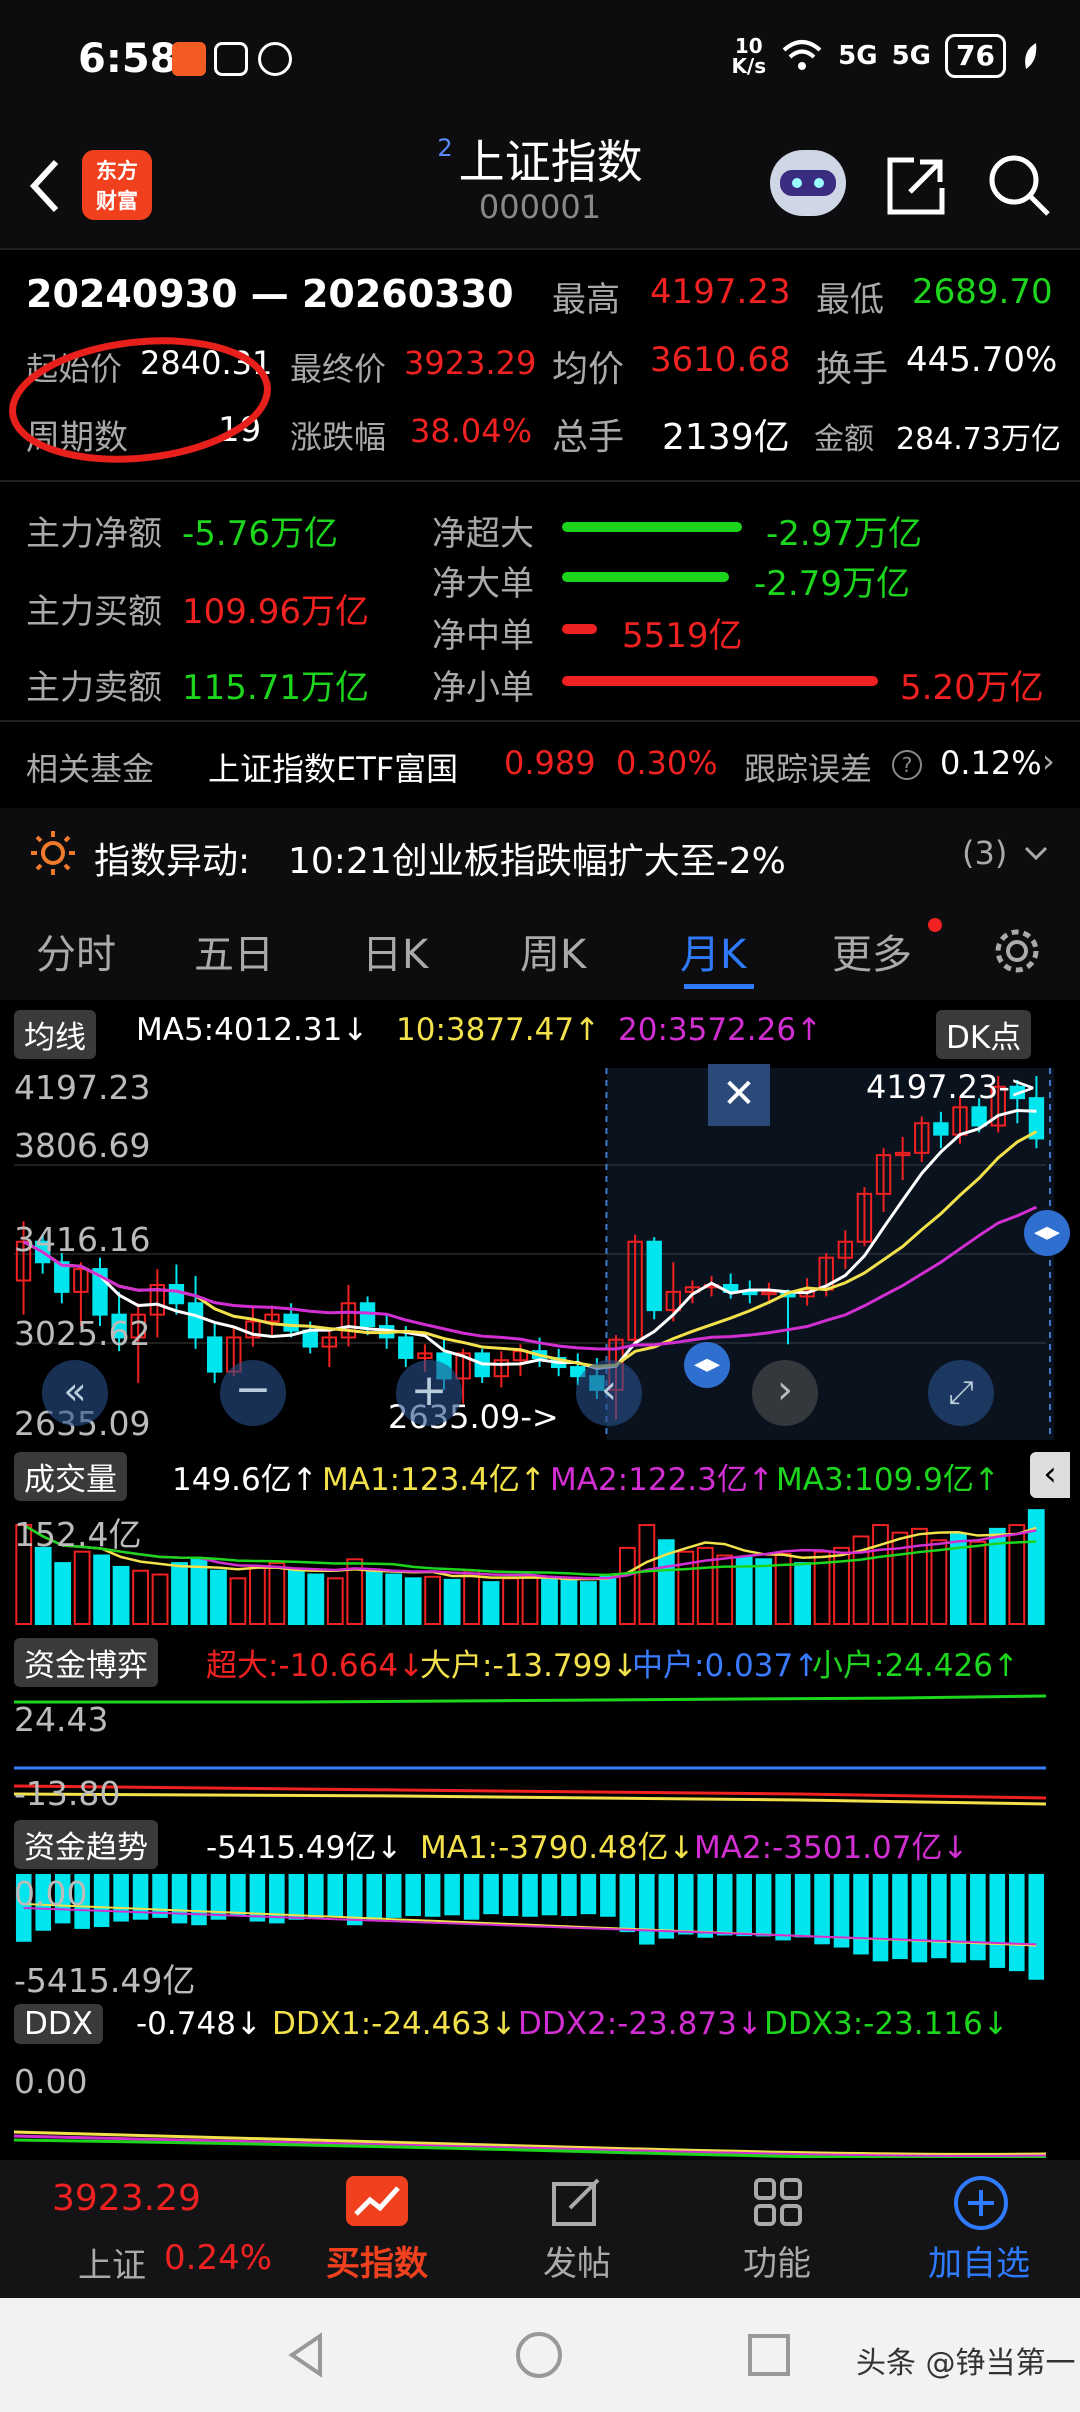 The width and height of the screenshot is (1080, 2412). What do you see at coordinates (739, 1095) in the screenshot?
I see `close-selection-icon: ✕` at bounding box center [739, 1095].